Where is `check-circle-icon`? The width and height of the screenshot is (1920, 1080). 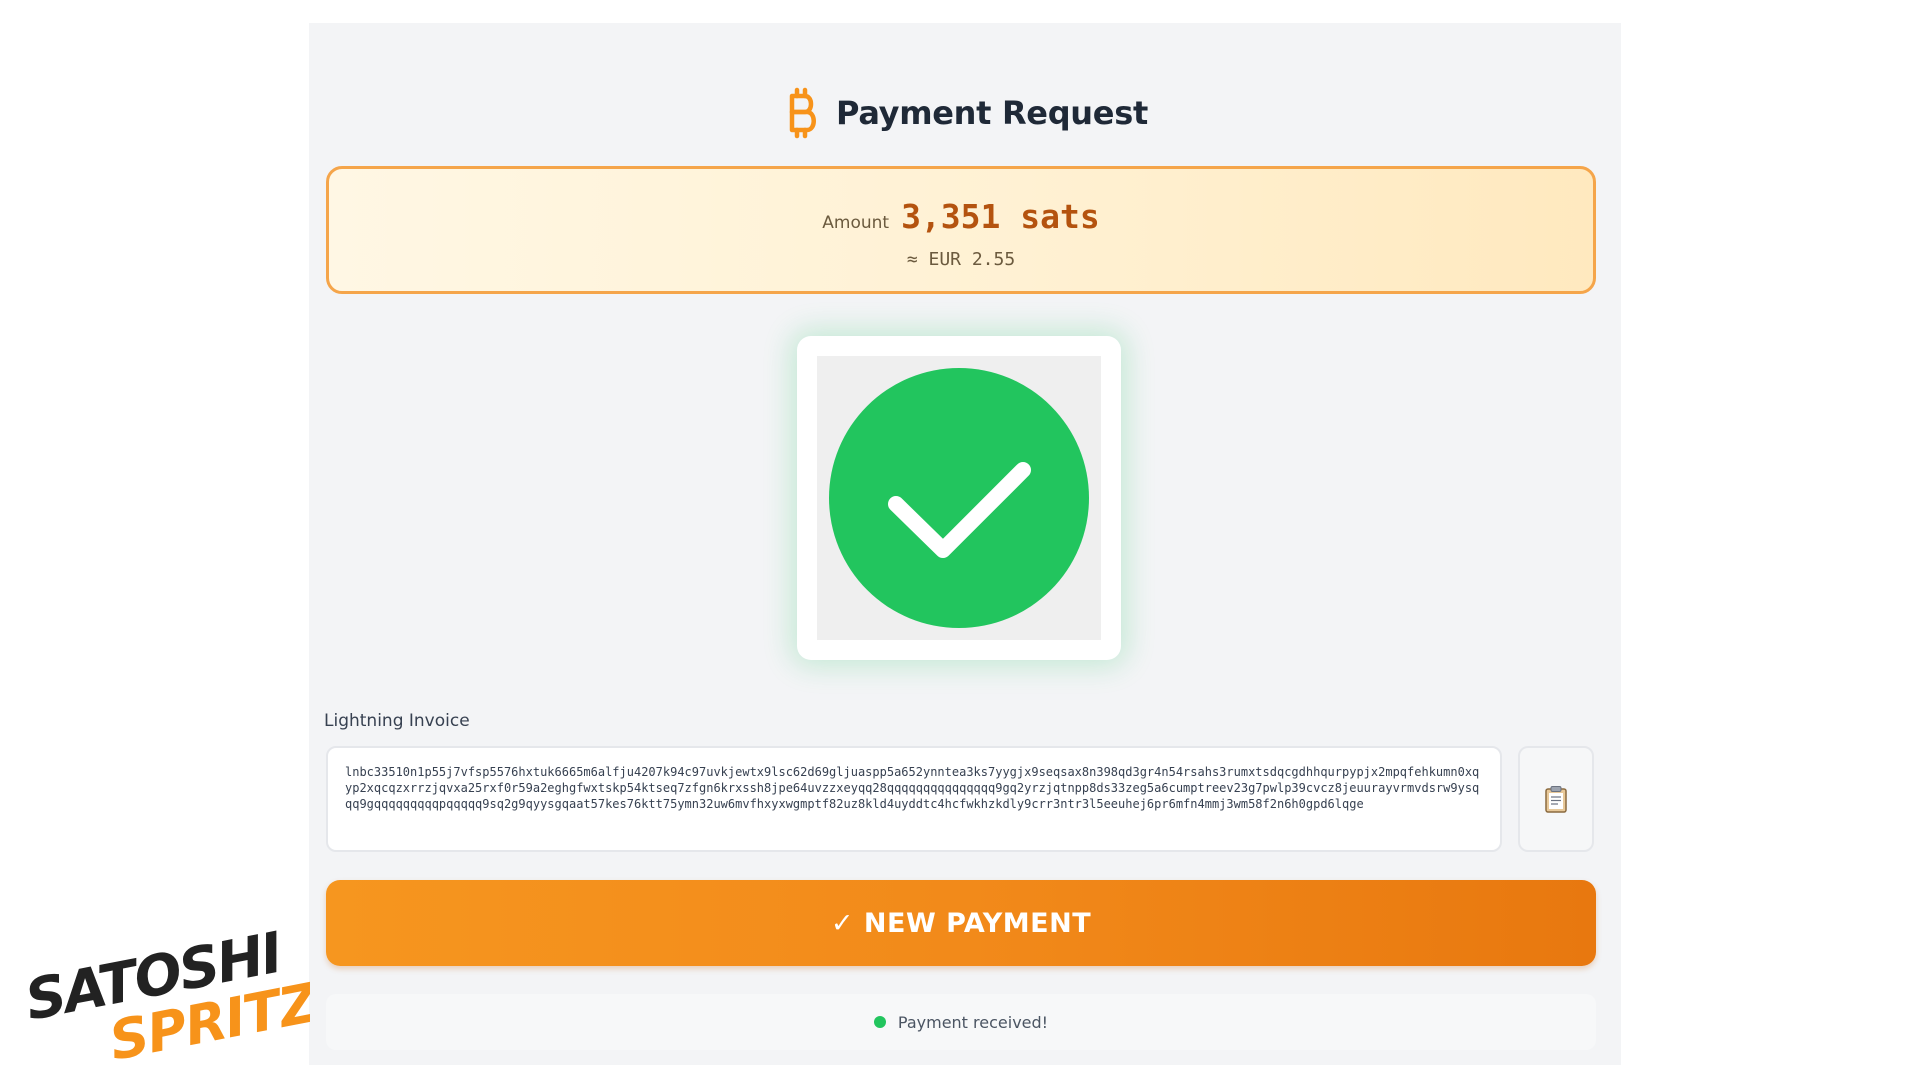
check-circle-icon is located at coordinates (959, 498).